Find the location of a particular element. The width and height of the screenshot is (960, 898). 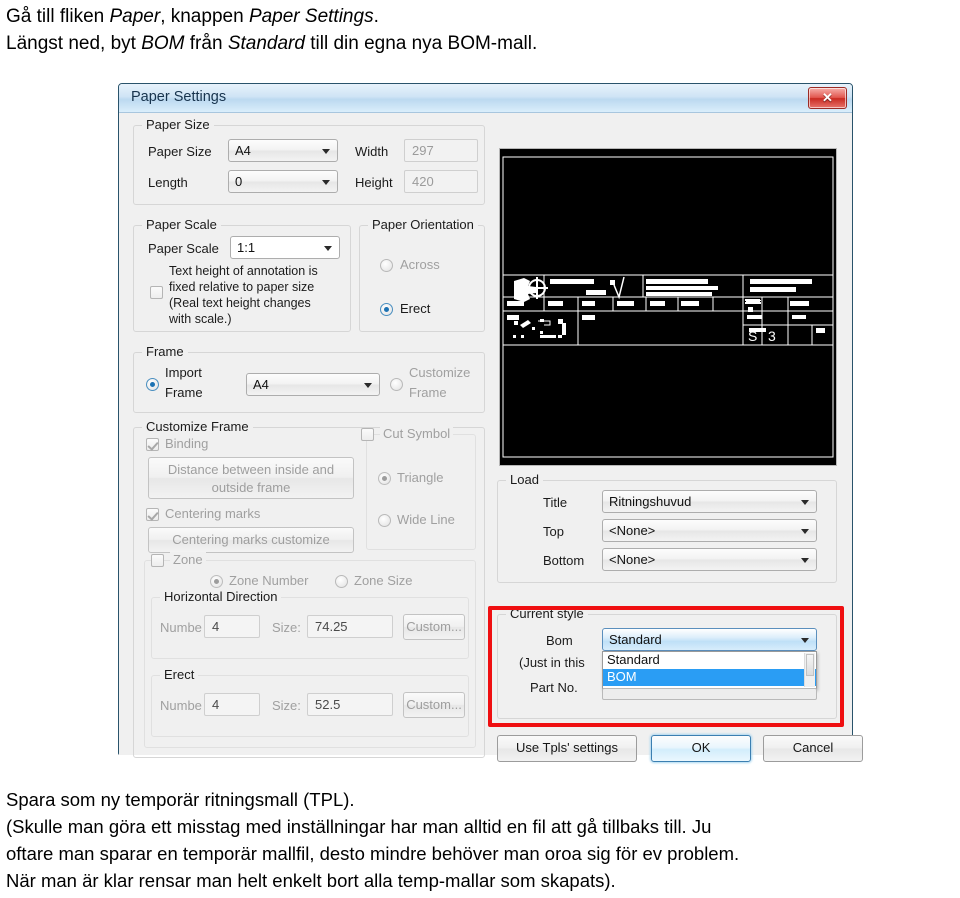

close-icon: ✕ is located at coordinates (827, 98).